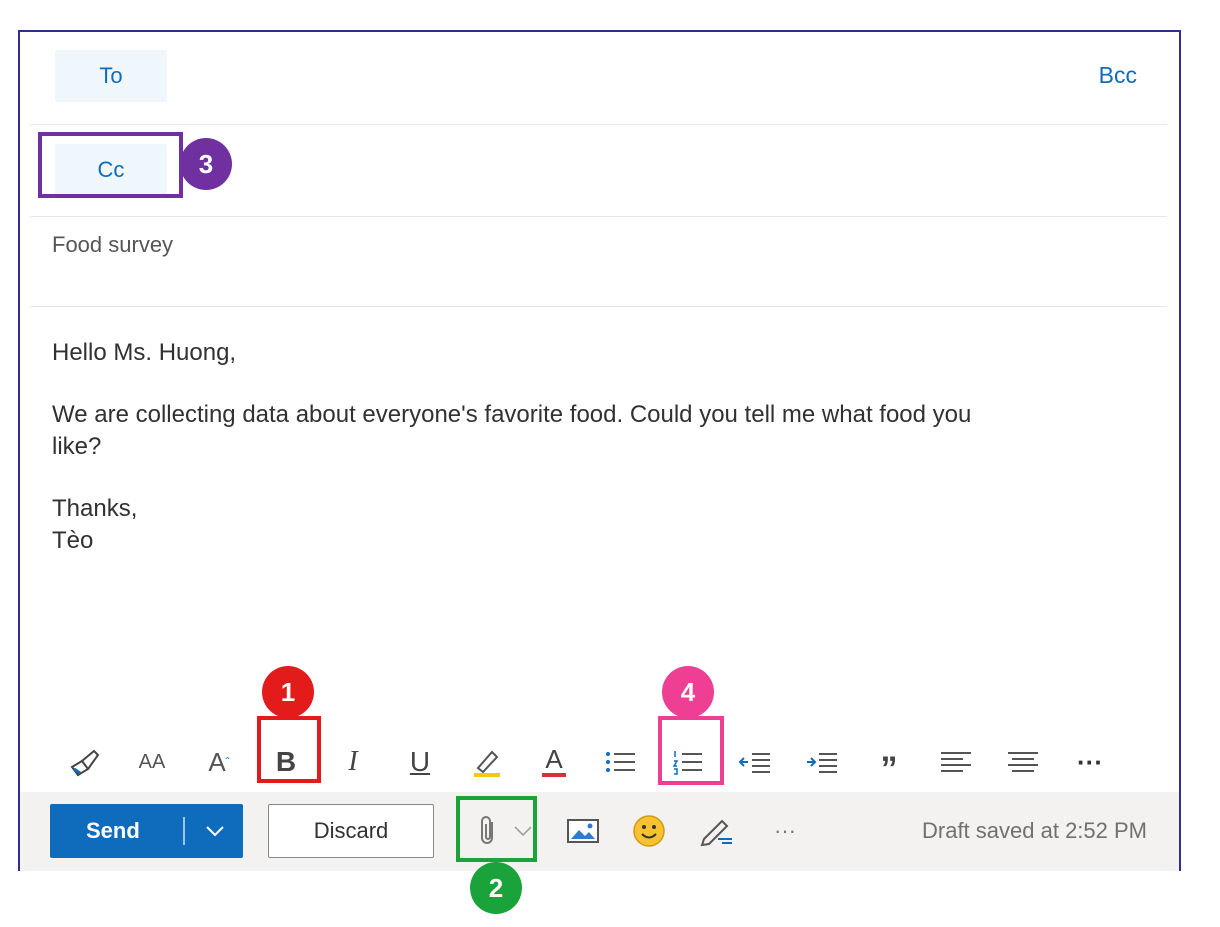 Image resolution: width=1220 pixels, height=927 pixels. Describe the element at coordinates (112, 245) in the screenshot. I see `subject-field: Food survey` at that location.